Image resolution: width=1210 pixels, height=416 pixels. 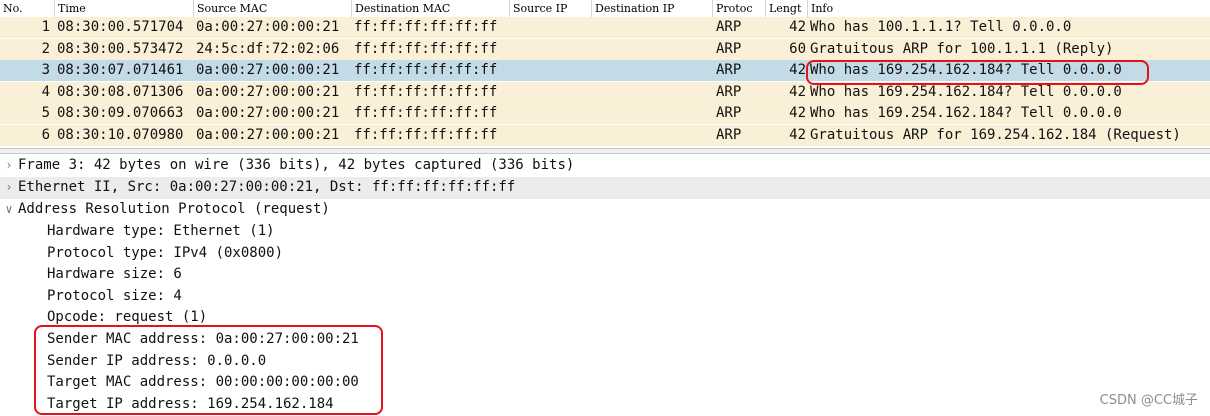 What do you see at coordinates (45, 27) in the screenshot?
I see `cell-no: 1` at bounding box center [45, 27].